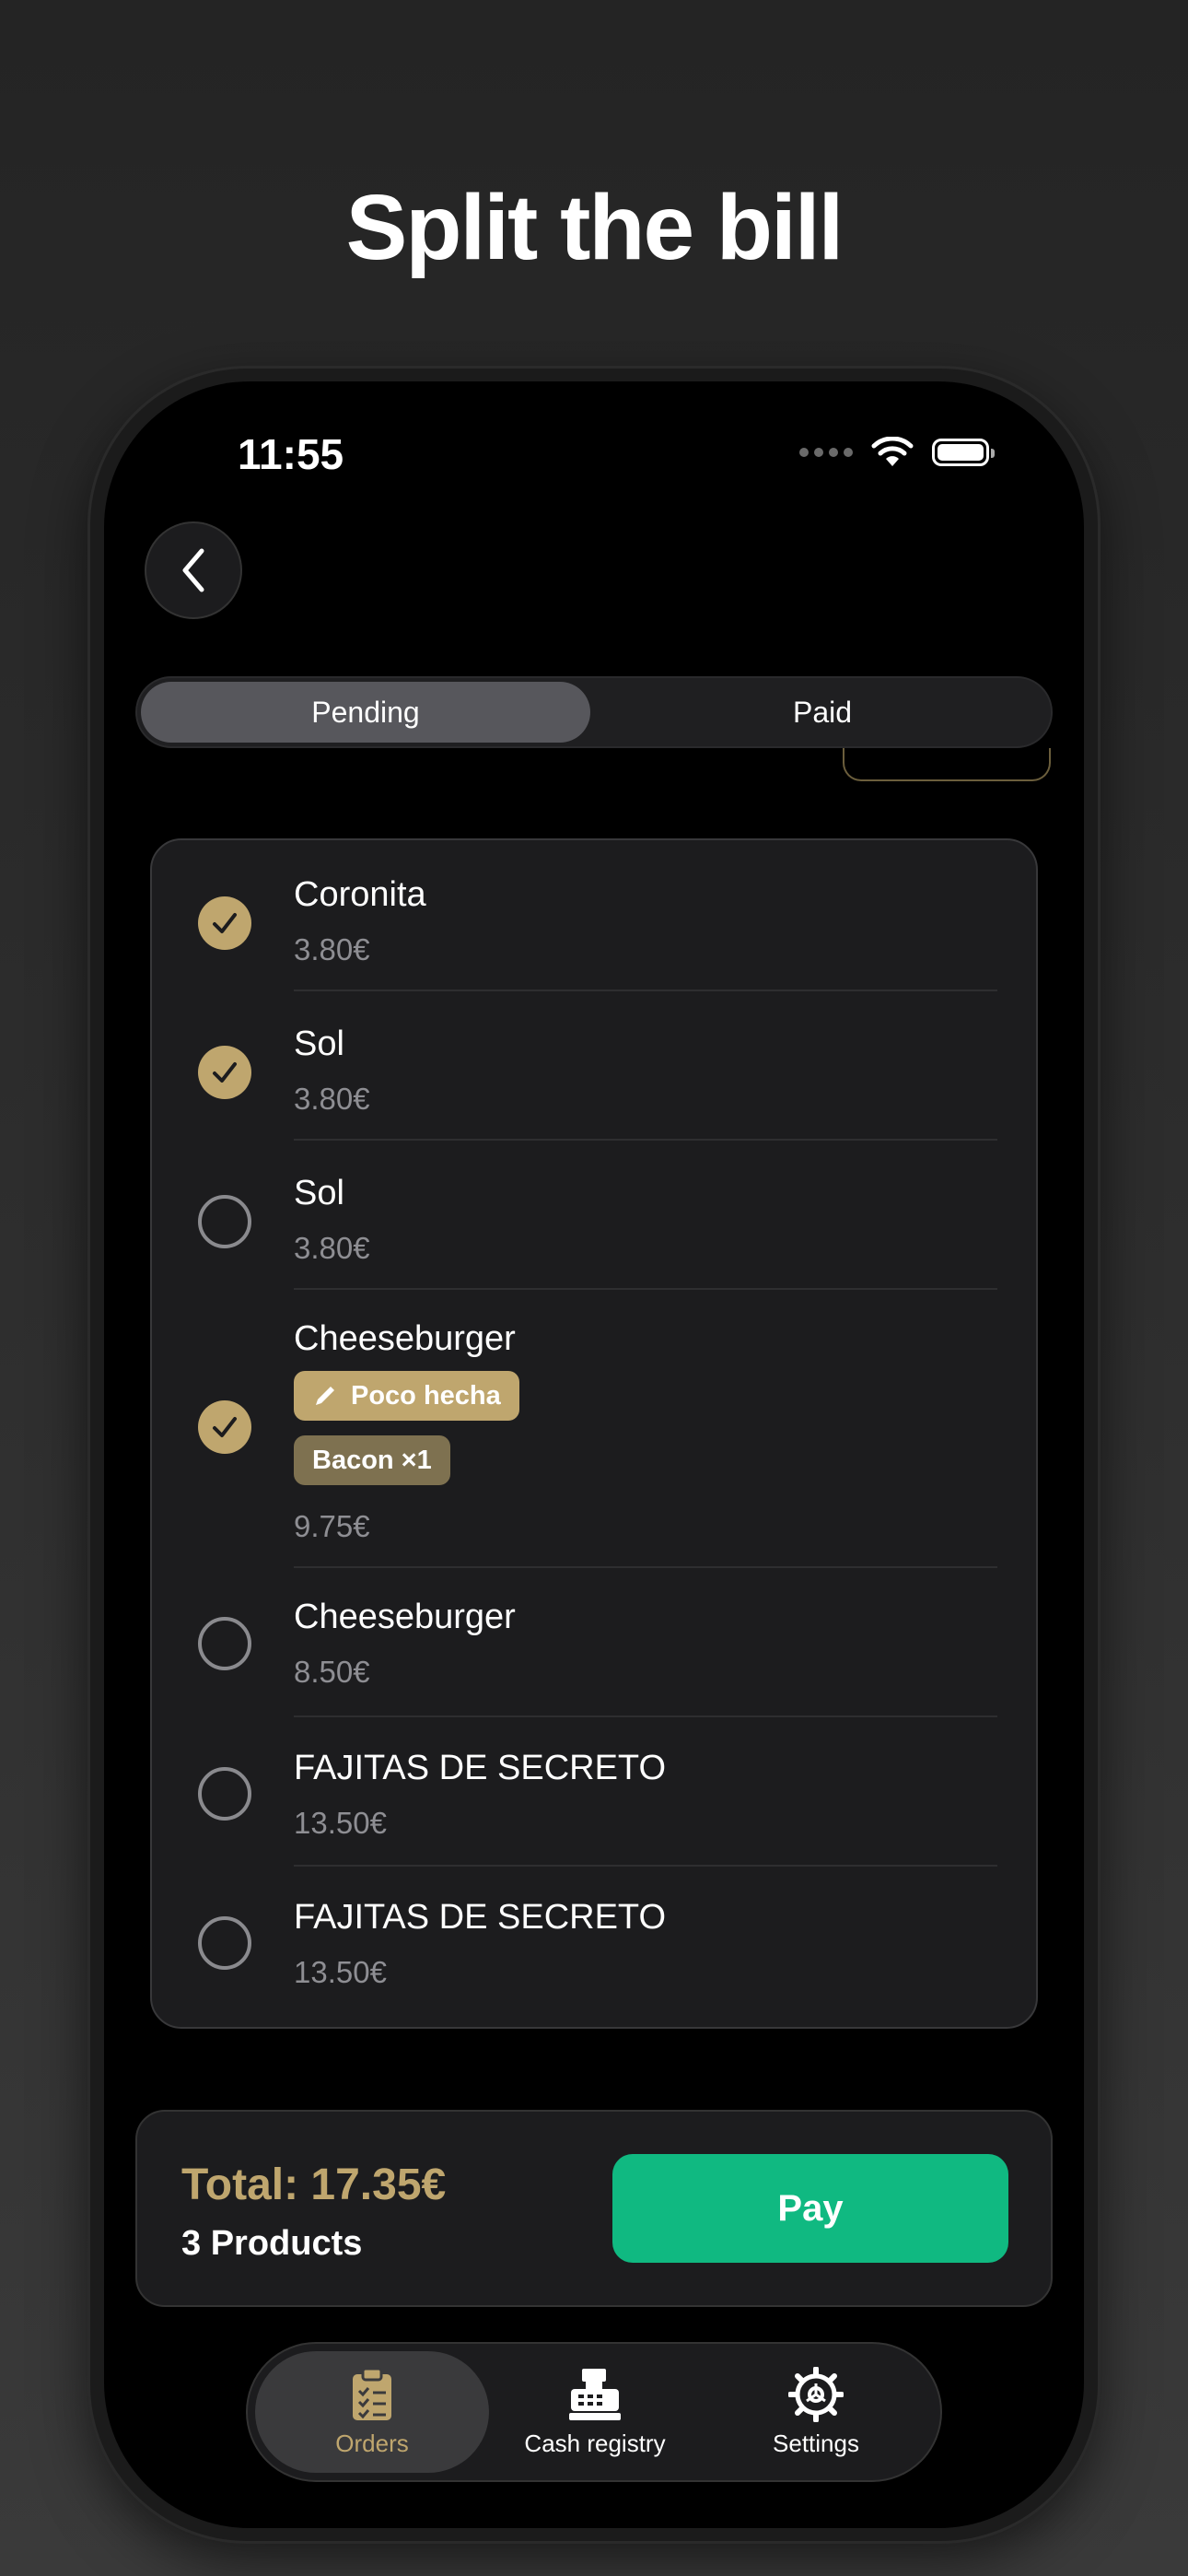 The width and height of the screenshot is (1188, 2576). I want to click on cash-register-icon, so click(595, 2394).